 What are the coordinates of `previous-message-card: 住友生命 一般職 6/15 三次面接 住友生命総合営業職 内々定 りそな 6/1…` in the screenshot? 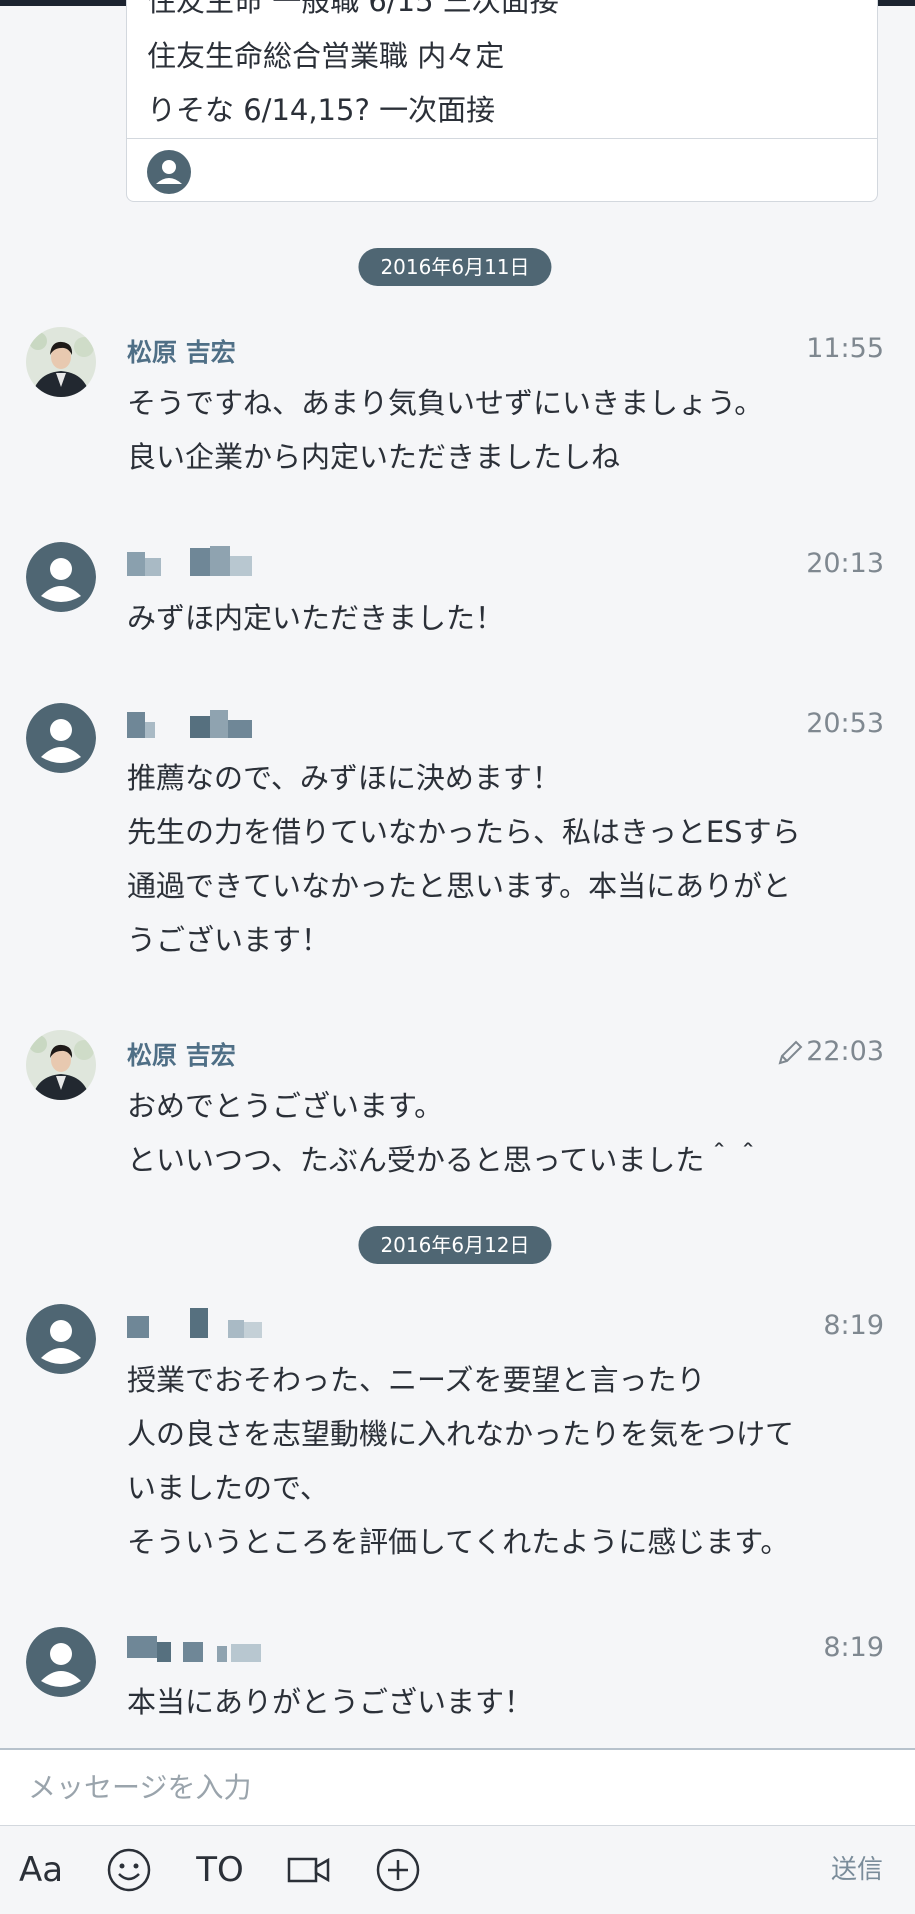 It's located at (502, 101).